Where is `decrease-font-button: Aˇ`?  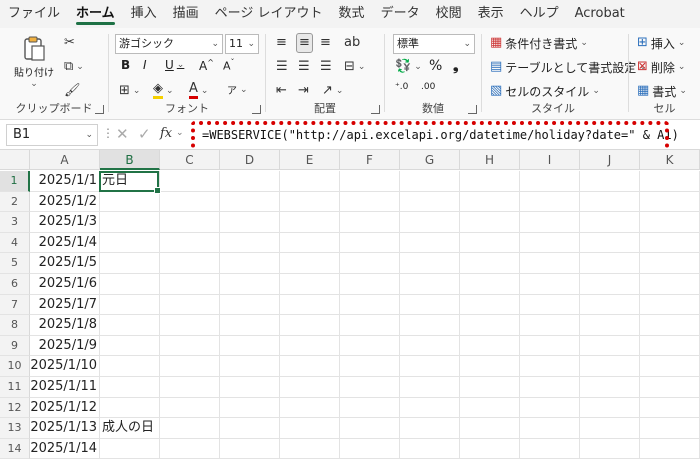 decrease-font-button: Aˇ is located at coordinates (229, 65).